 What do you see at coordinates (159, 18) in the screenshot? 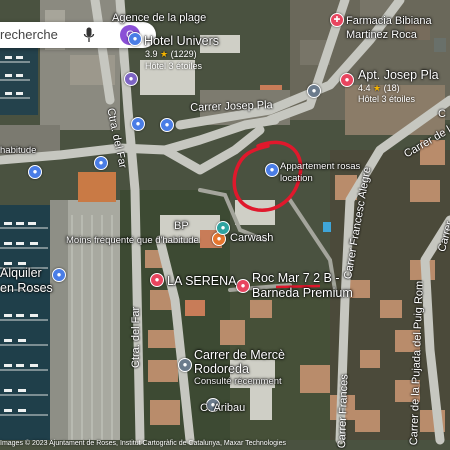
I see `place-agence-de-la-plage: Agence de la plage` at bounding box center [159, 18].